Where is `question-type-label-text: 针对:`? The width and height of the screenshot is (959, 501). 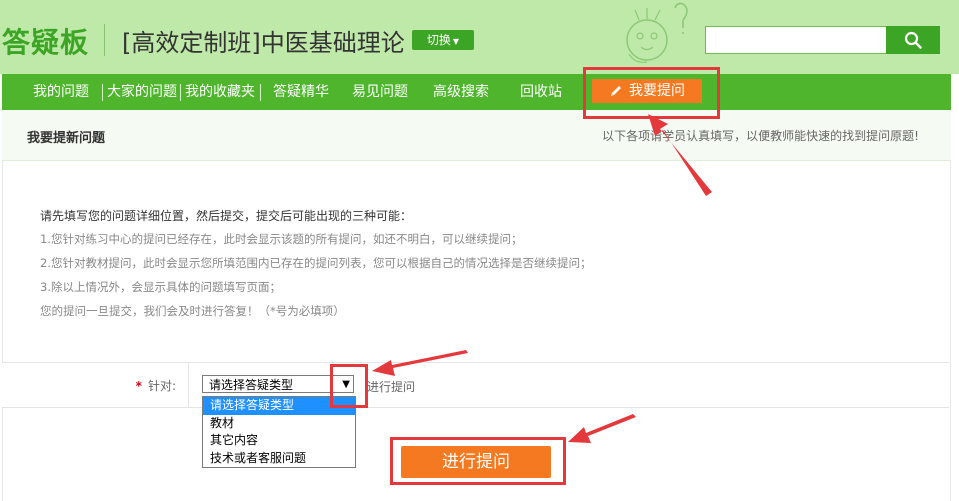
question-type-label-text: 针对: is located at coordinates (161, 386).